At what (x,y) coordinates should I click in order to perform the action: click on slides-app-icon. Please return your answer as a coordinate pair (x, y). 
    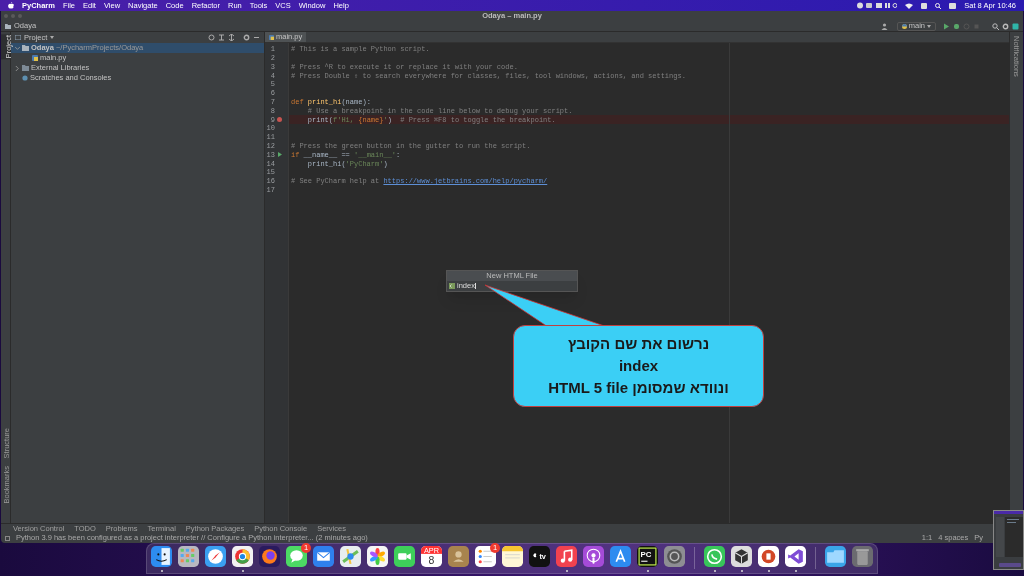
    Looking at the image, I should click on (768, 556).